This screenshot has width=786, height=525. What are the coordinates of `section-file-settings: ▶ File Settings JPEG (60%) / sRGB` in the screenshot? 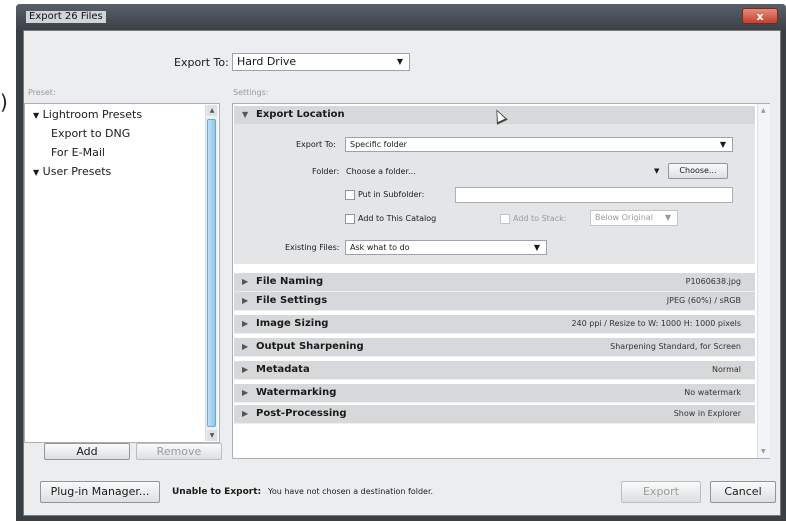 It's located at (494, 301).